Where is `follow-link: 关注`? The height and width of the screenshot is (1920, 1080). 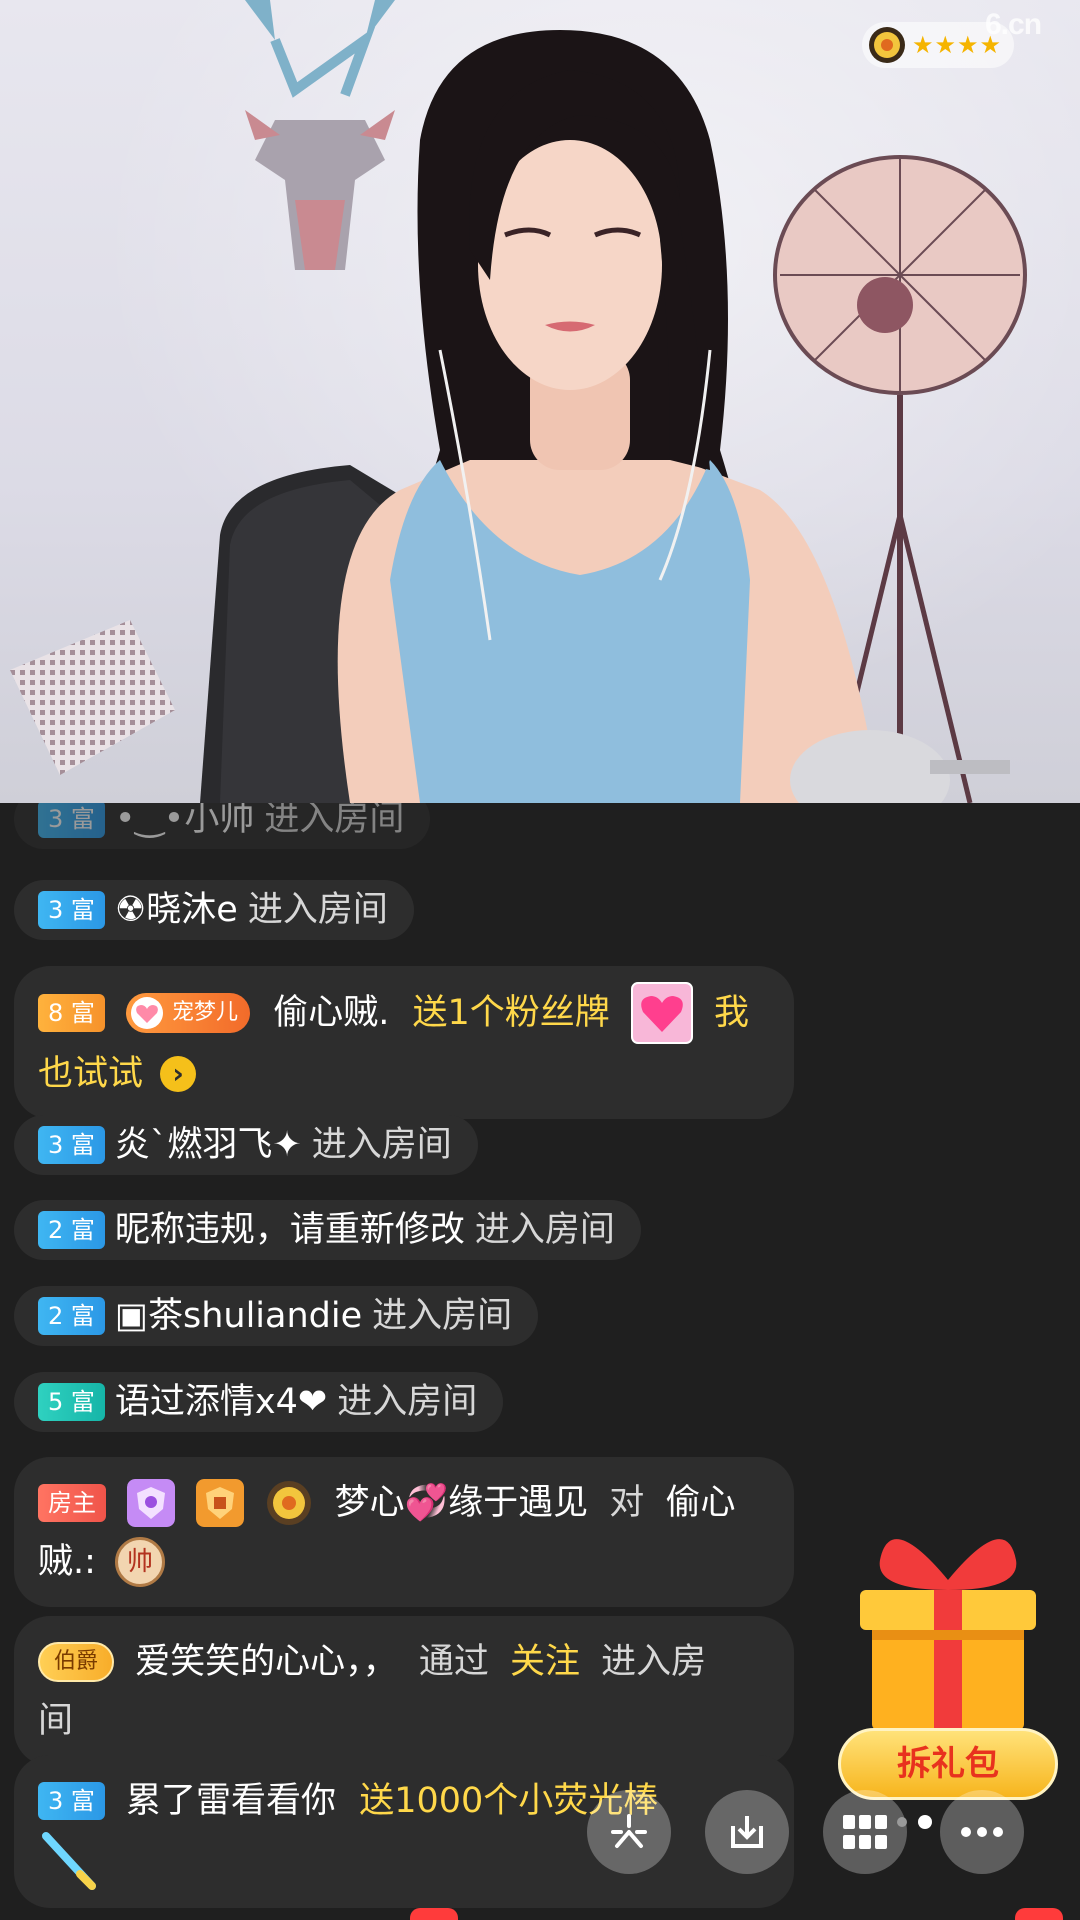
follow-link: 关注 is located at coordinates (545, 1662).